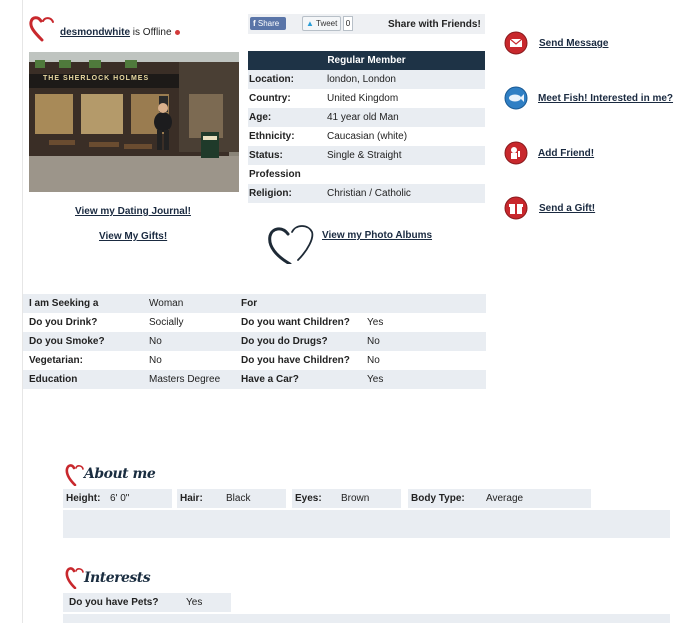 Image resolution: width=687 pixels, height=623 pixels. Describe the element at coordinates (114, 602) in the screenshot. I see `pets-label: Do you have Pets?` at that location.